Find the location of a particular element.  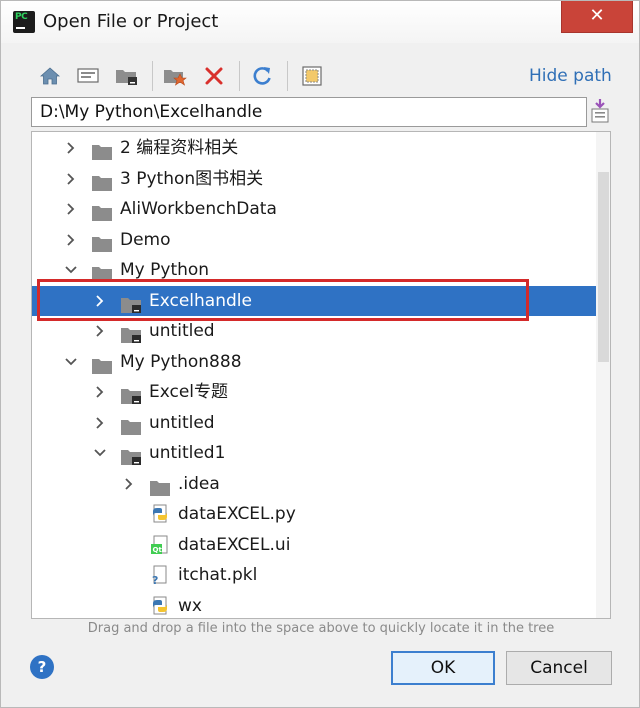

tree-row: .idea is located at coordinates (314, 484).